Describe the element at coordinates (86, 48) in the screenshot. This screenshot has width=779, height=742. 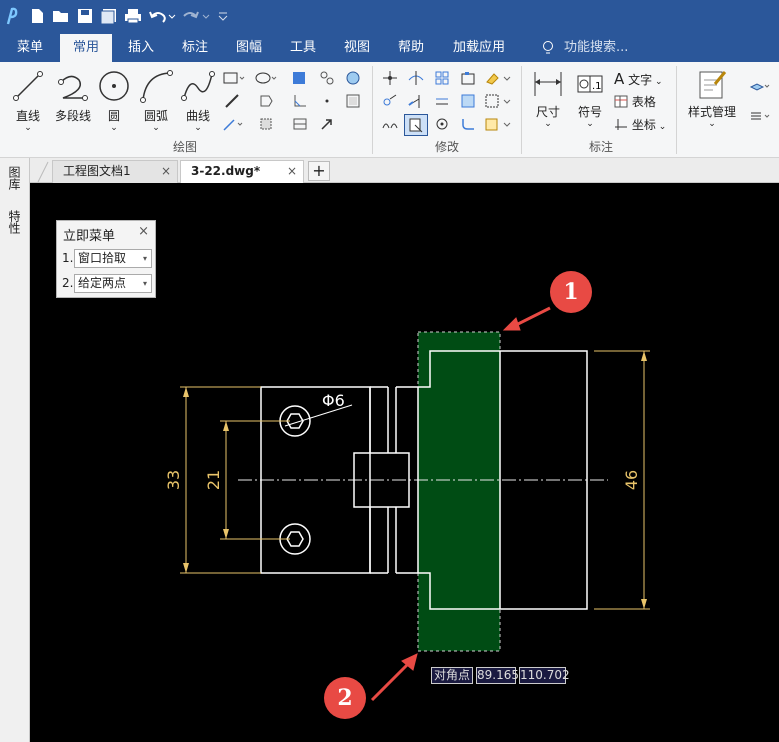
I see `menu-common: 常用` at that location.